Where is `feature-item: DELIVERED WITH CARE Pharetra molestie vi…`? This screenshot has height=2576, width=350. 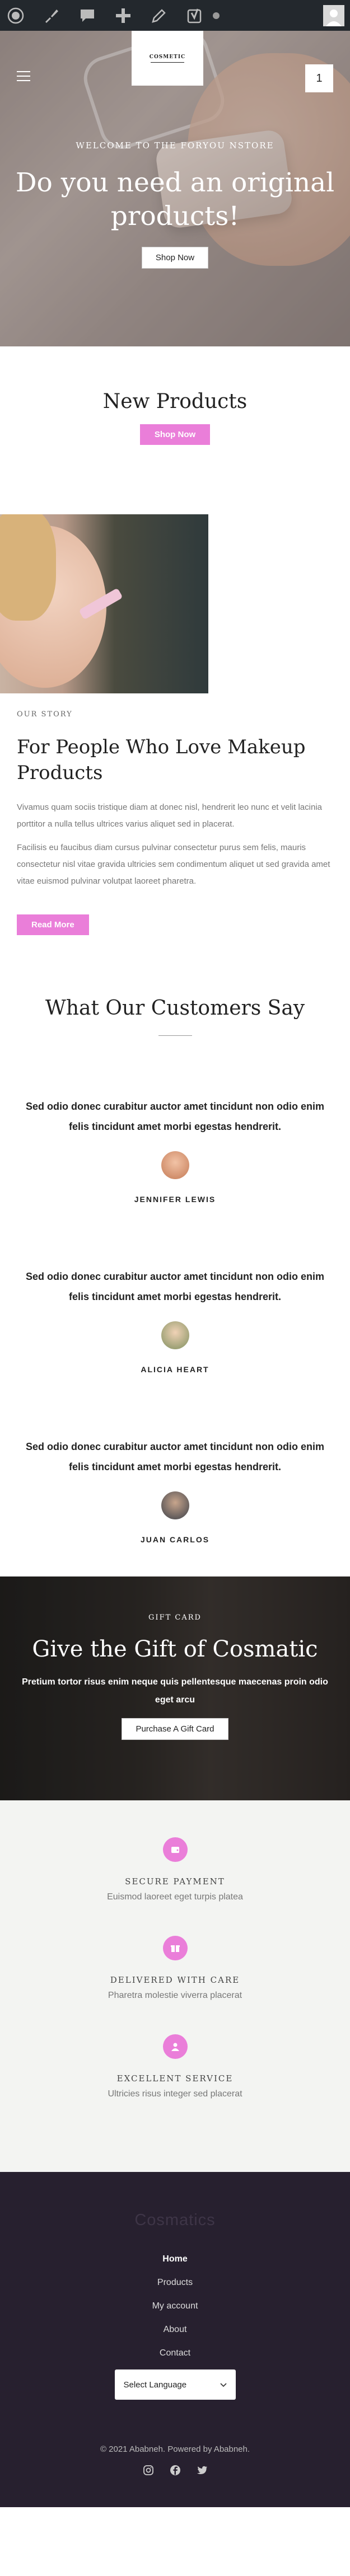
feature-item: DELIVERED WITH CARE Pharetra molestie vi… is located at coordinates (175, 1968).